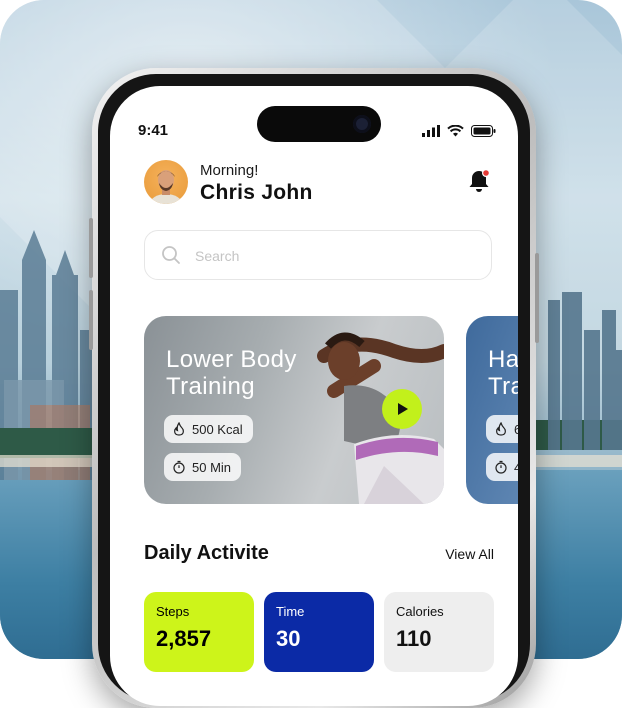 Image resolution: width=622 pixels, height=708 pixels. What do you see at coordinates (431, 131) in the screenshot?
I see `signal-icon` at bounding box center [431, 131].